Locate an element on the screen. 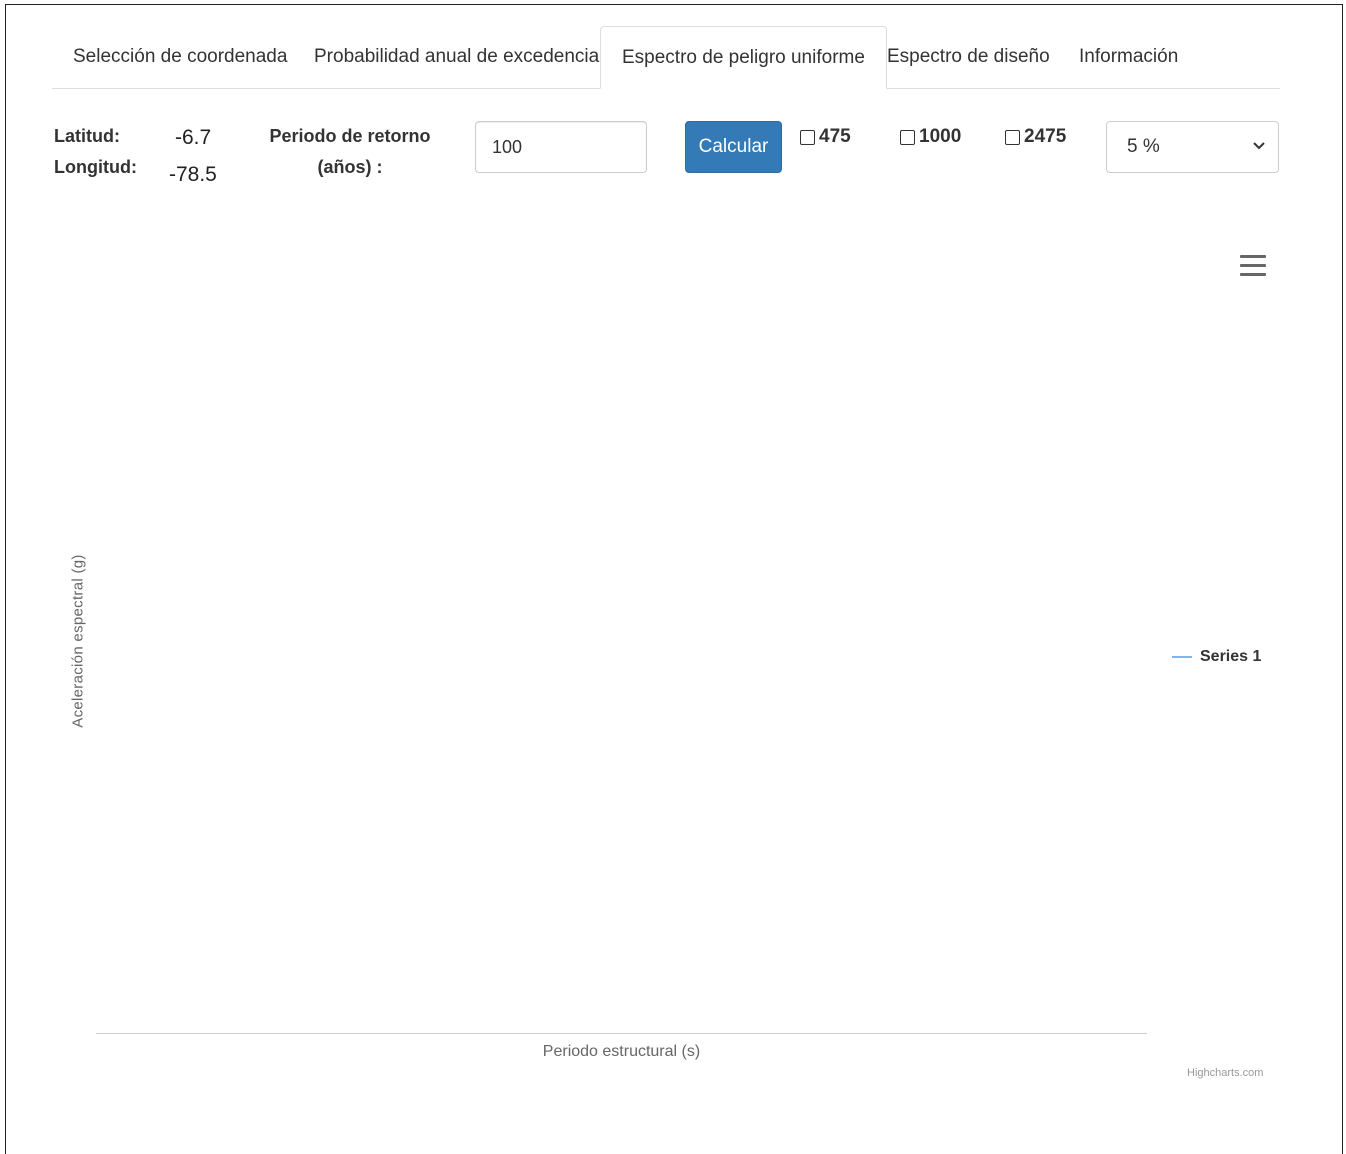 This screenshot has height=1154, width=1346. tab-informacion: Información is located at coordinates (1128, 57).